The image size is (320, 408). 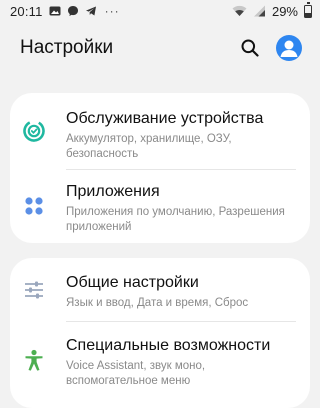 What do you see at coordinates (160, 11) in the screenshot?
I see `status-bar: 20:11 ··· 29%` at bounding box center [160, 11].